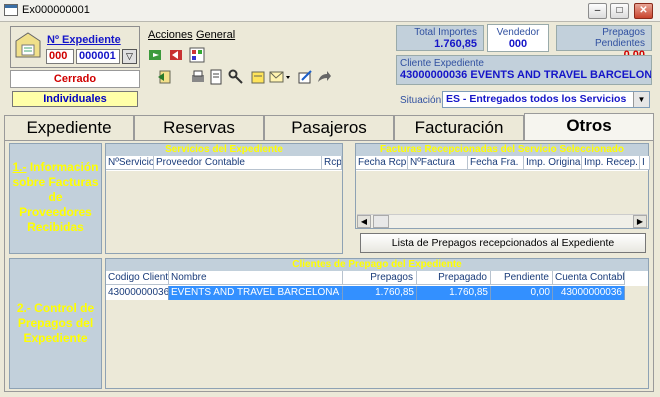  Describe the element at coordinates (455, 44) in the screenshot. I see `total-importes-value: 1.760,85` at that location.